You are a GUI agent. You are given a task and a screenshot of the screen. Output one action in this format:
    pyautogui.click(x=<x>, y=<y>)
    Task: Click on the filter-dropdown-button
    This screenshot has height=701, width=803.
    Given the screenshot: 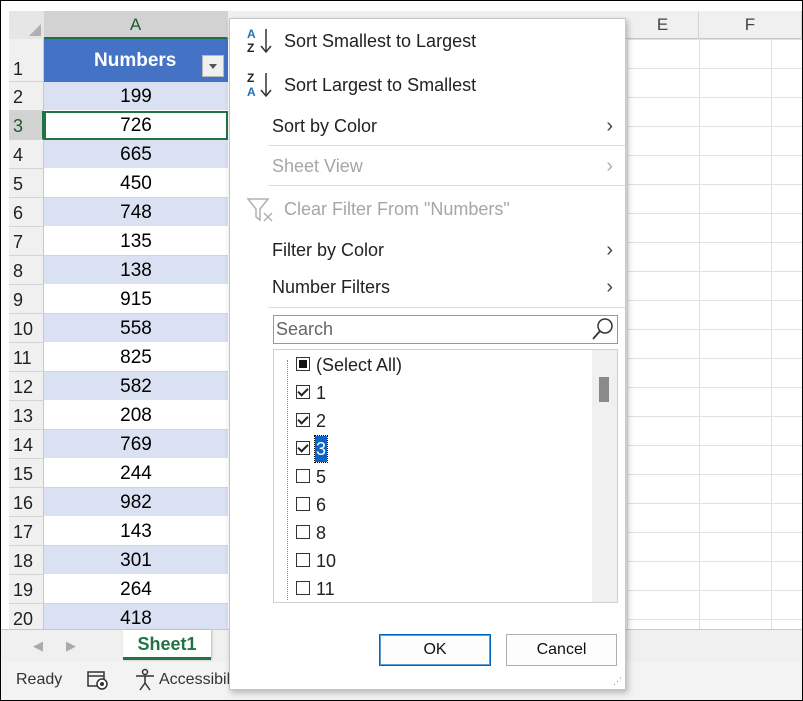 What is the action you would take?
    pyautogui.click(x=213, y=66)
    